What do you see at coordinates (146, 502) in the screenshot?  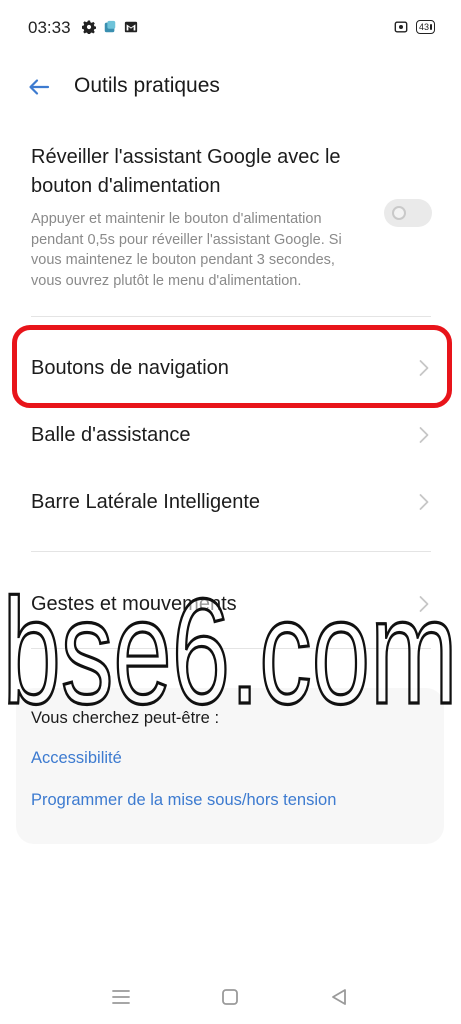 I see `menu-item-label: Barre Latérale Intelligente` at bounding box center [146, 502].